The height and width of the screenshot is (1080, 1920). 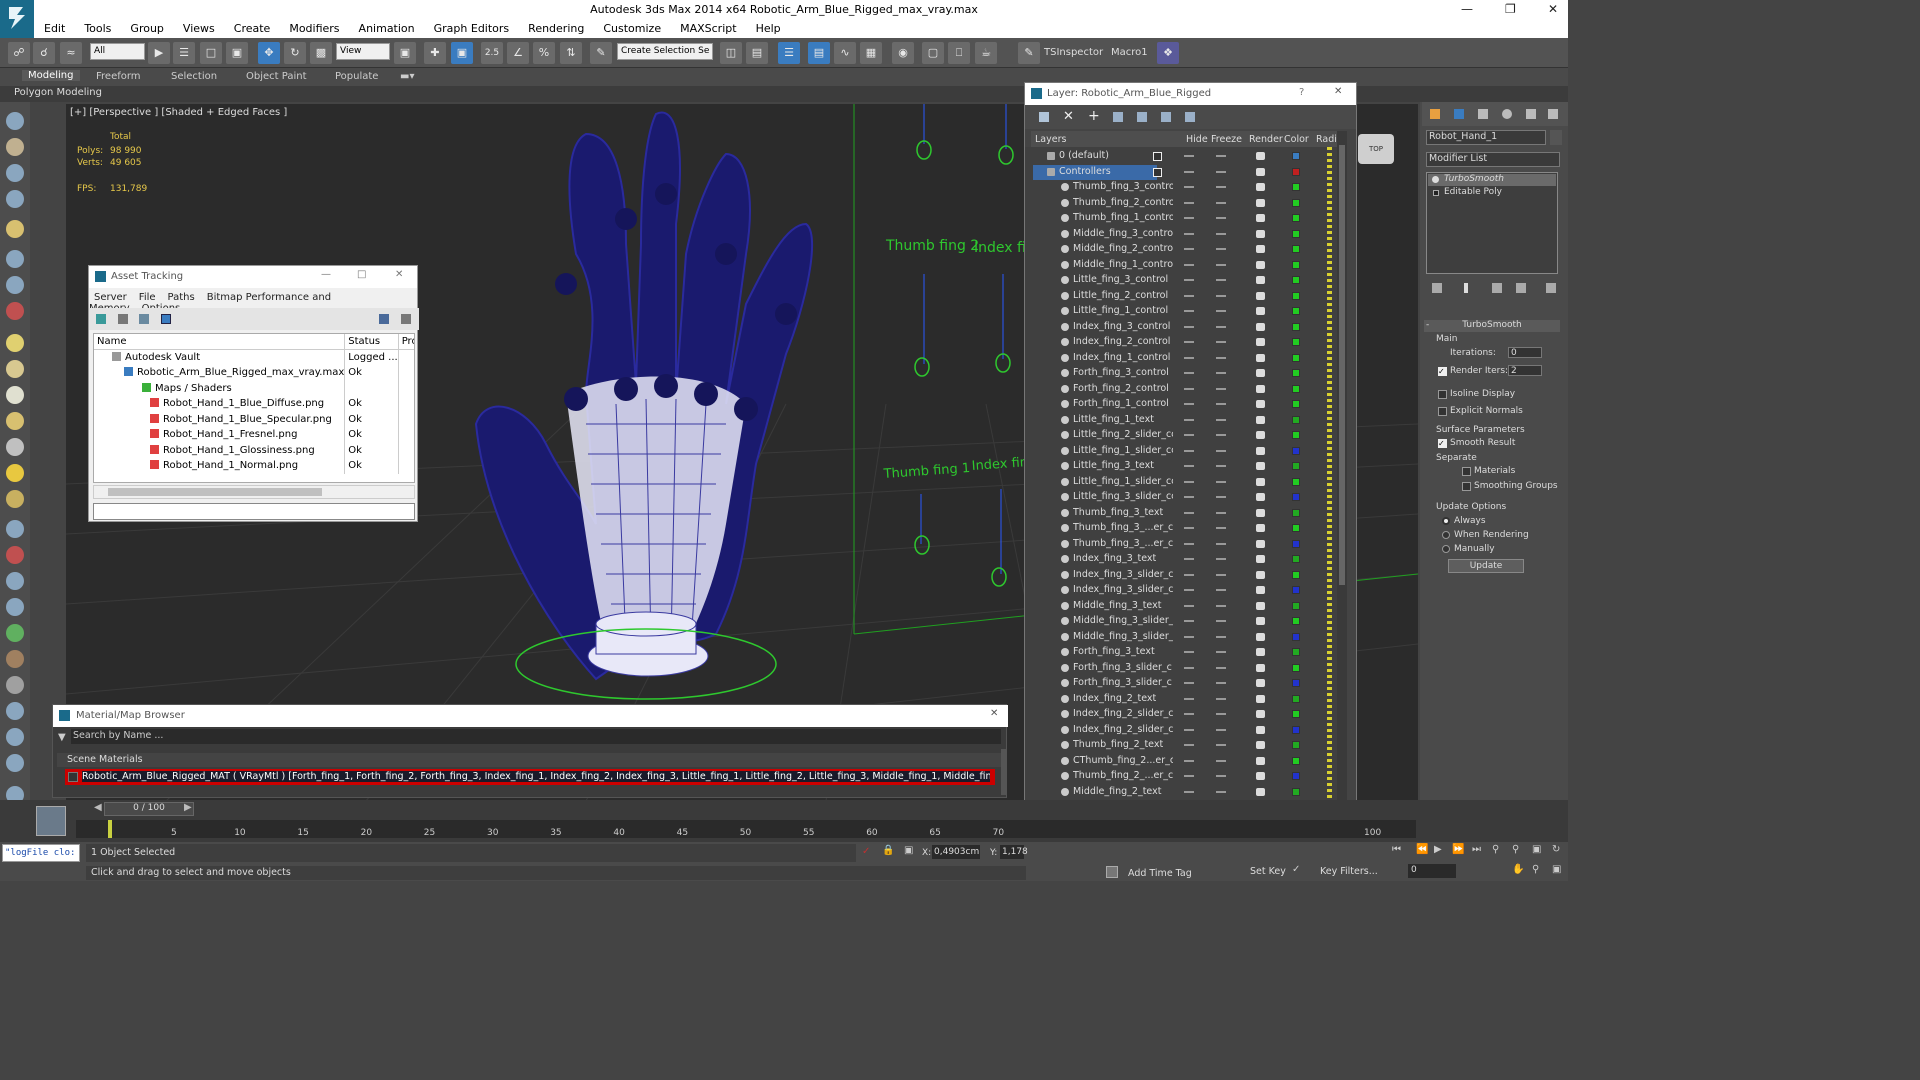 What do you see at coordinates (1182, 204) in the screenshot?
I see `layer-row: Thumb_fing_2_contro` at bounding box center [1182, 204].